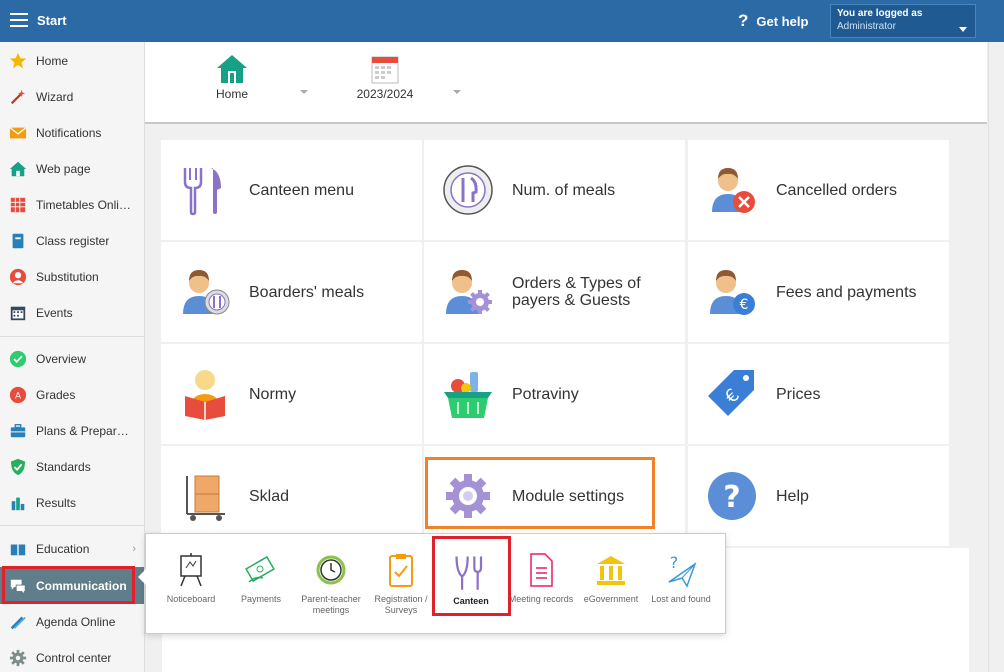  Describe the element at coordinates (401, 584) in the screenshot. I see `flyout-item-registration: Registration / Surveys` at that location.